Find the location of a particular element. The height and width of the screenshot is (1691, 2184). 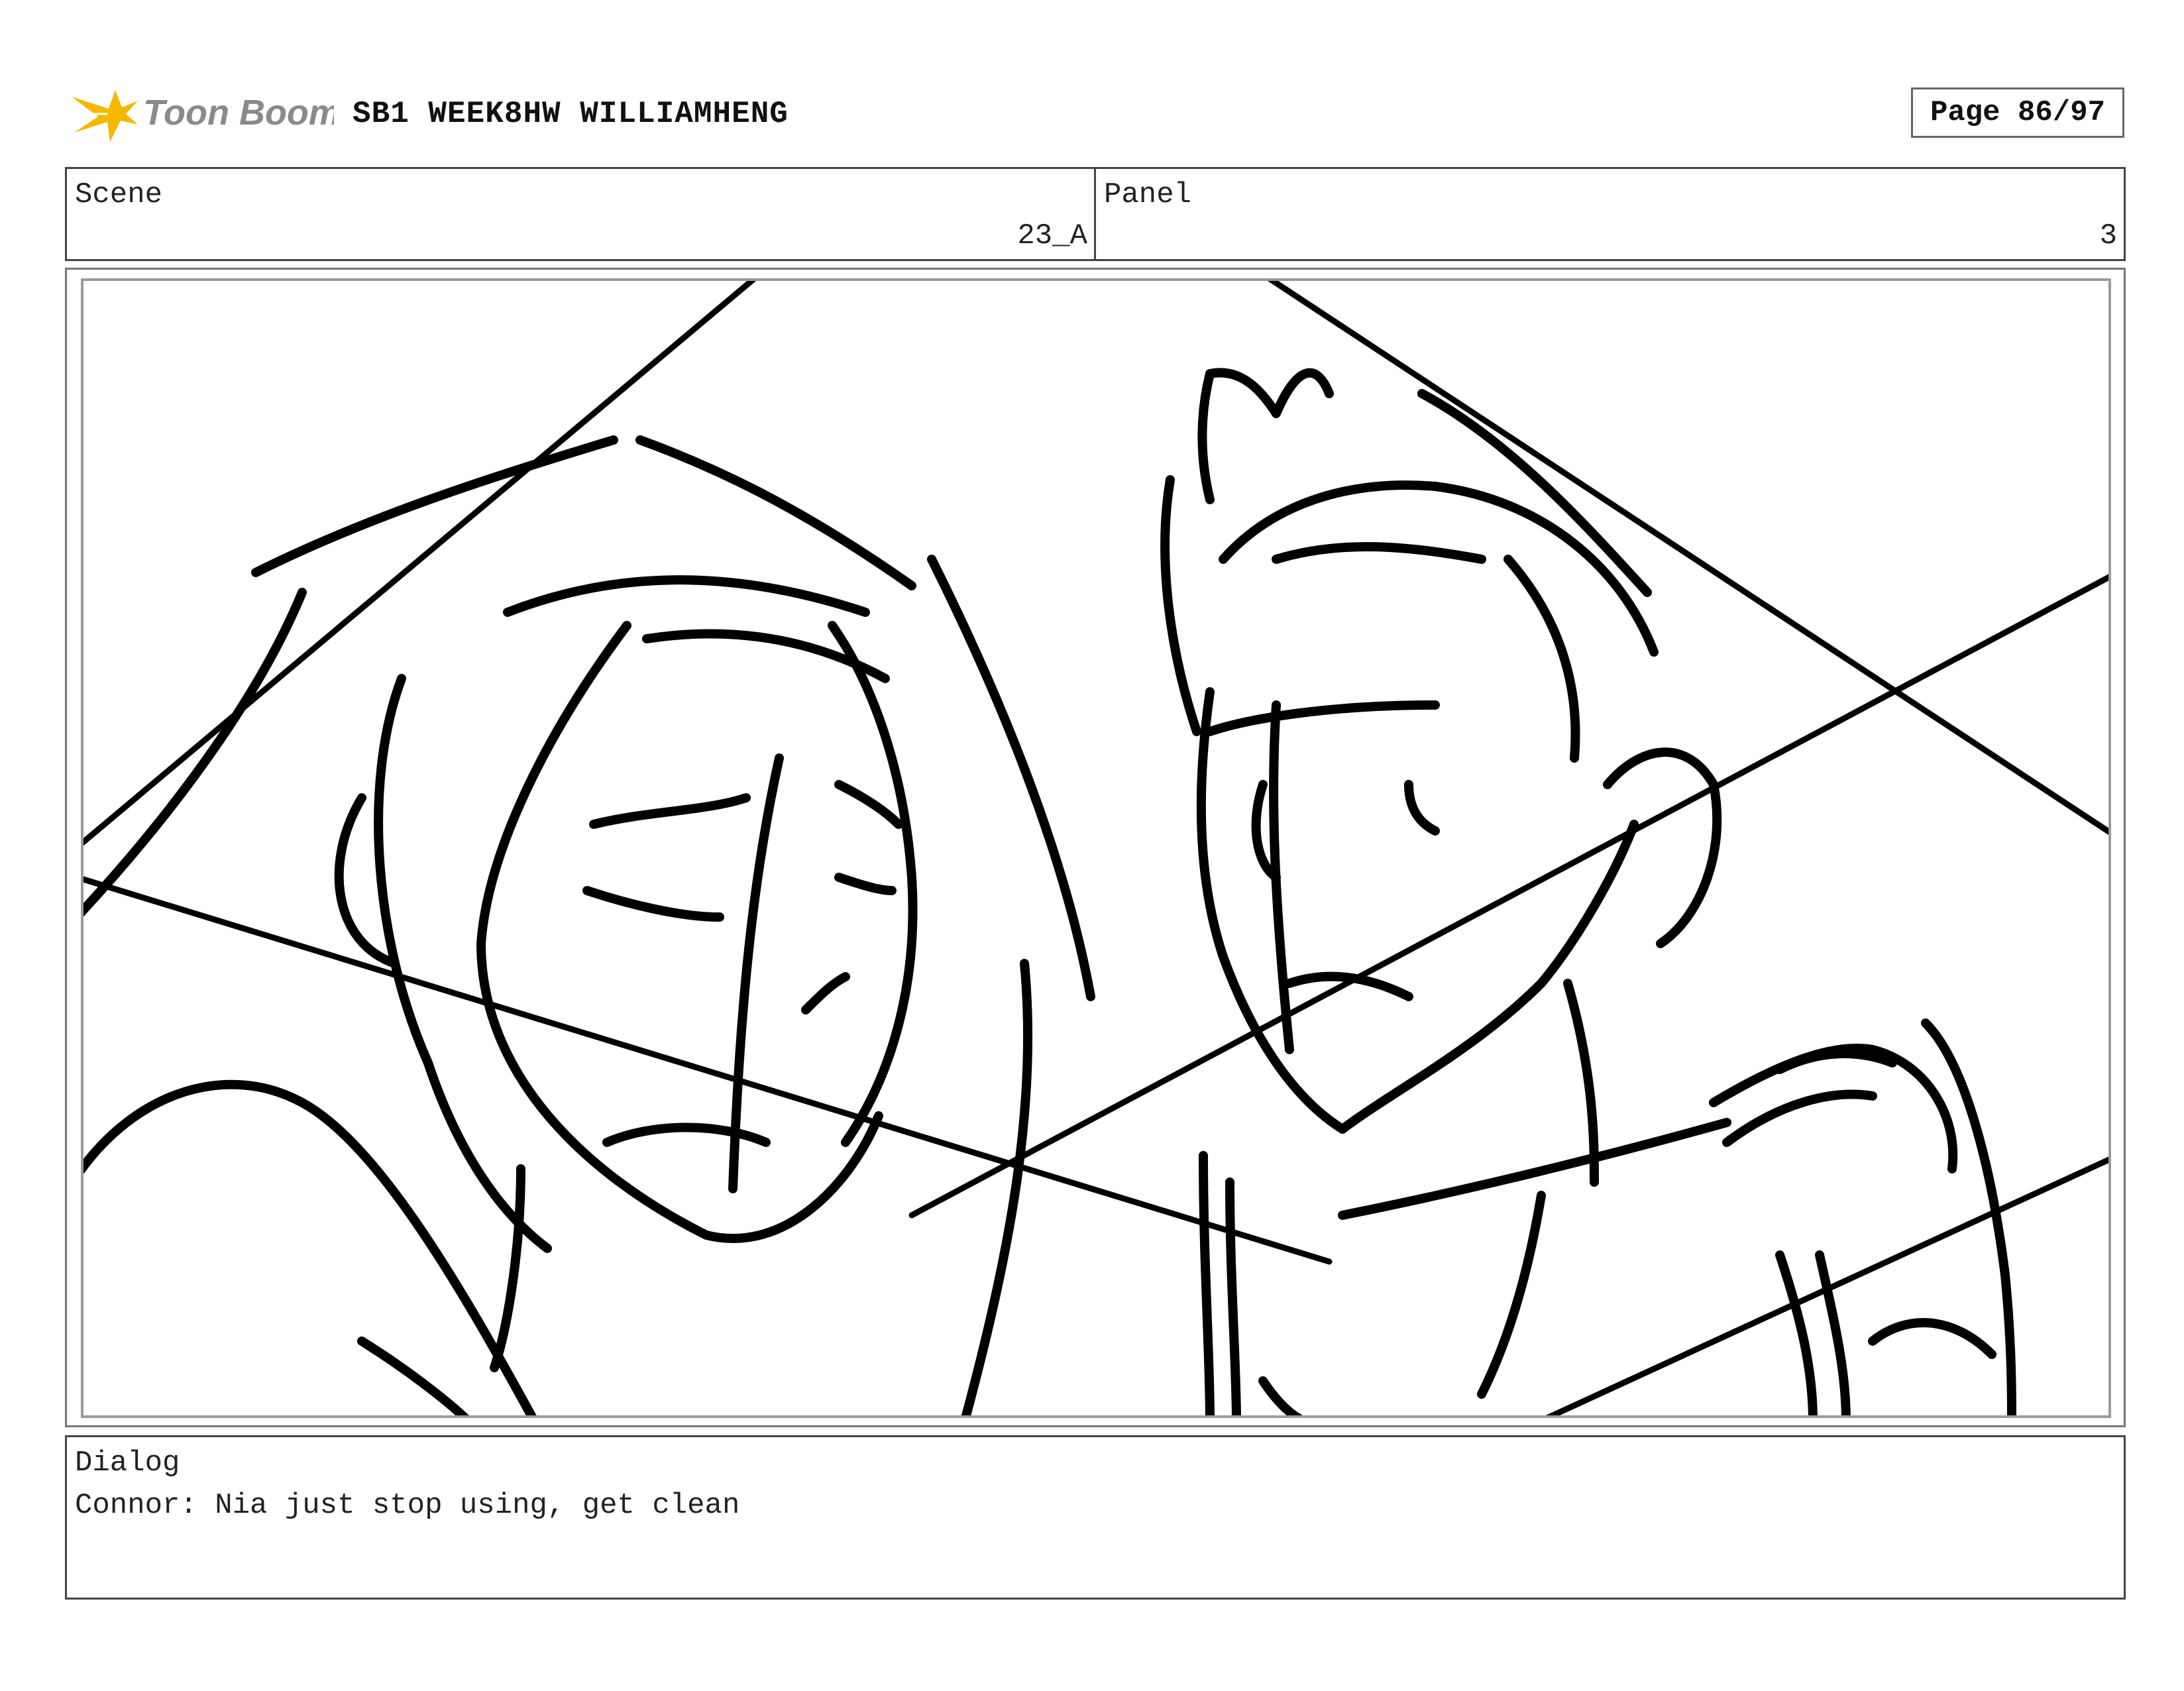

logo-star-icon is located at coordinates (105, 116).